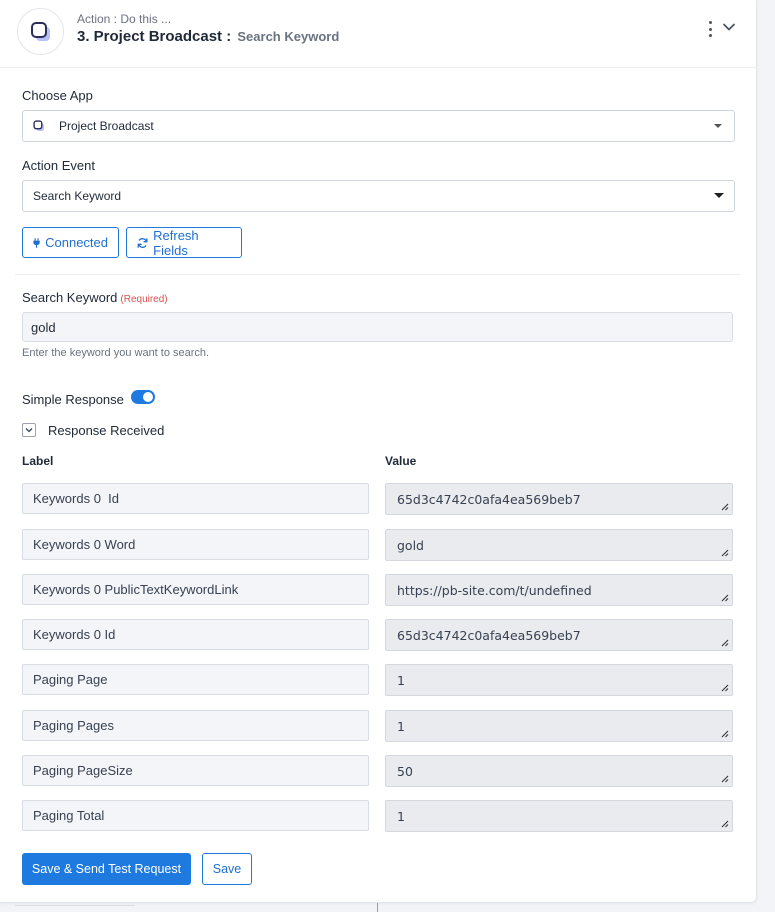  I want to click on response-label-cell: Paging Pages, so click(195, 725).